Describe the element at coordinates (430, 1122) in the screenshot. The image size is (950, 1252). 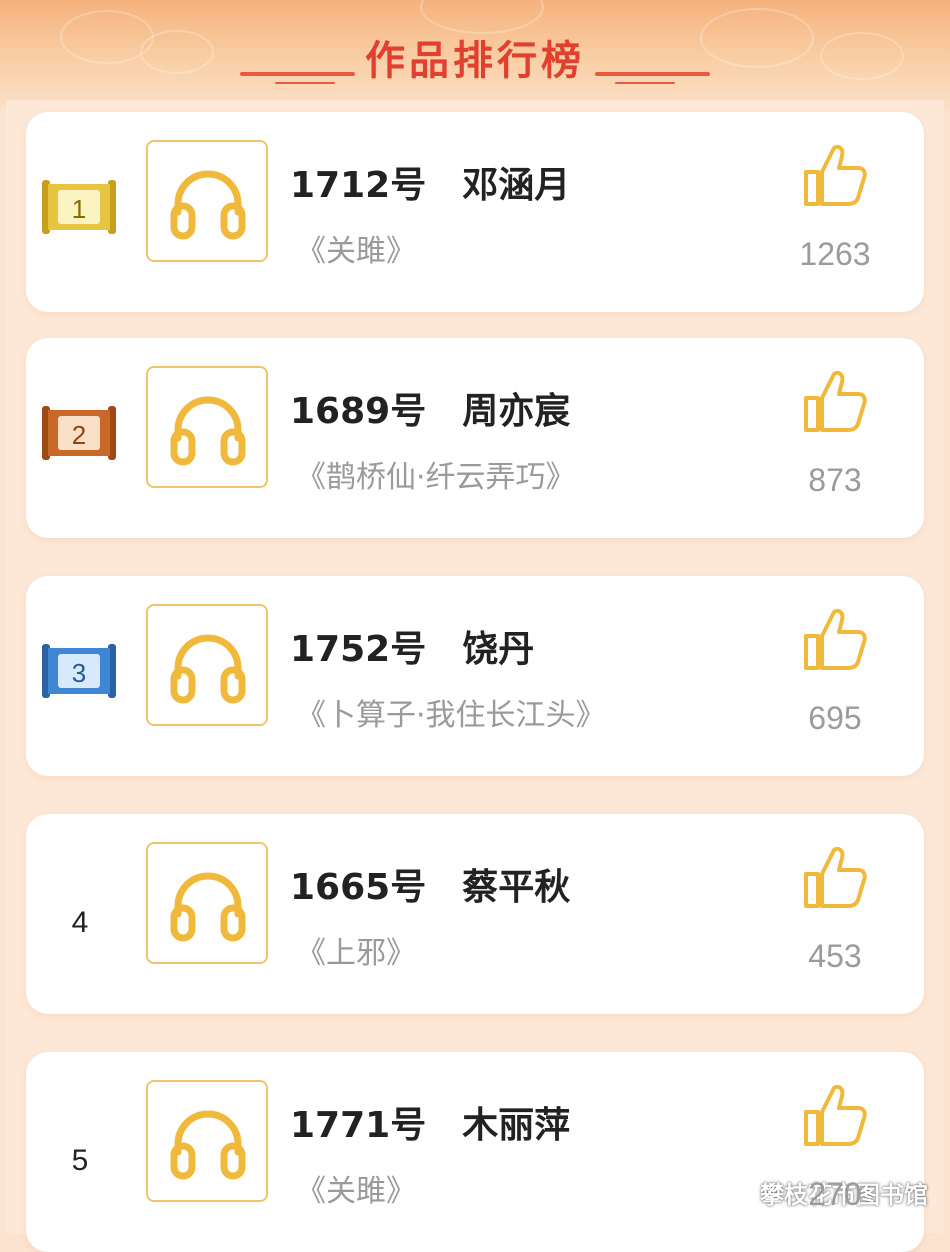
I see `entry-title: 1771号 木丽萍` at that location.